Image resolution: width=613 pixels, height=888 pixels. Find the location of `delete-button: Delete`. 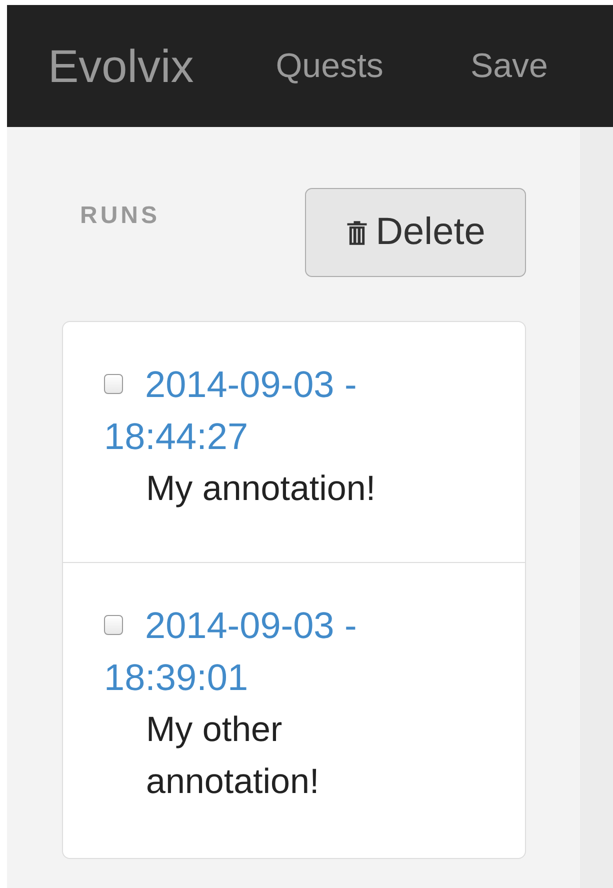

delete-button: Delete is located at coordinates (415, 232).